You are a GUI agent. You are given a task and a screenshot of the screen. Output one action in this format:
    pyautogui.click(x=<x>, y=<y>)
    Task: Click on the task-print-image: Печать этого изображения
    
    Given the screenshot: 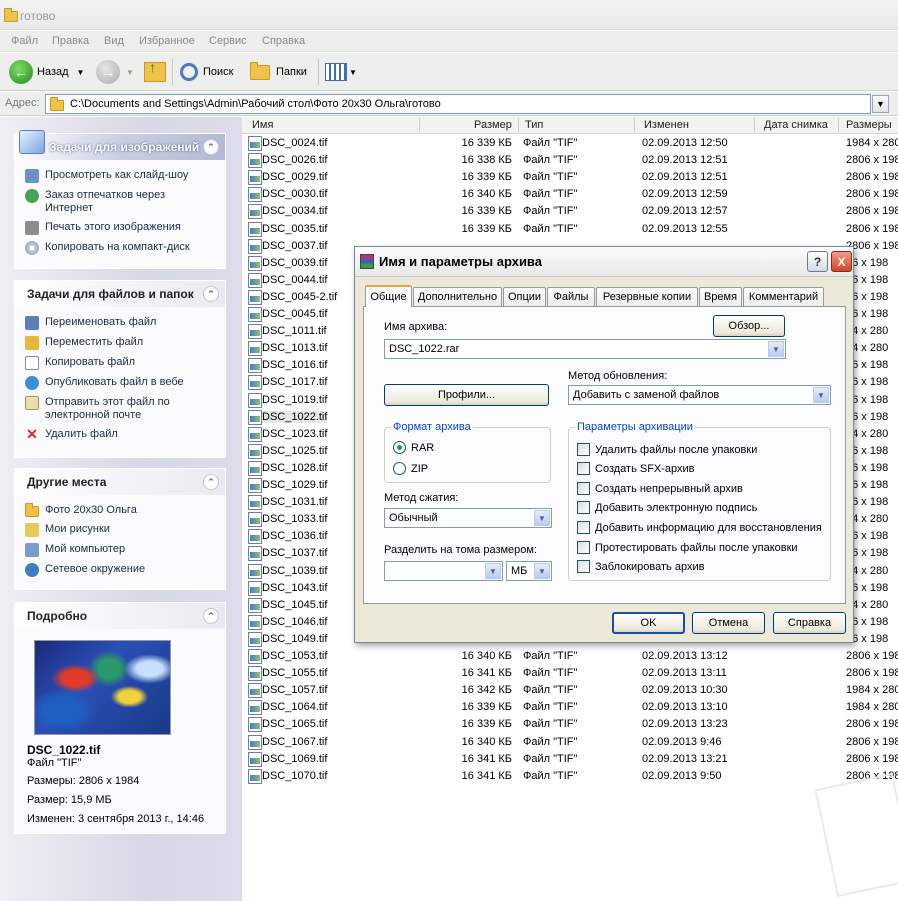 What is the action you would take?
    pyautogui.click(x=120, y=228)
    